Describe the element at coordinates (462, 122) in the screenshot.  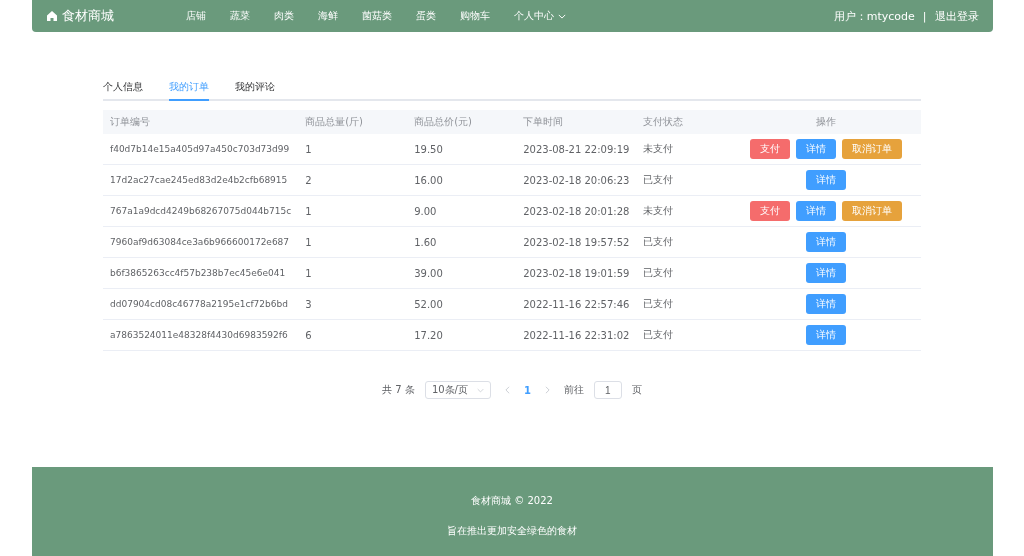
I see `column-header: 商品总价(元)` at that location.